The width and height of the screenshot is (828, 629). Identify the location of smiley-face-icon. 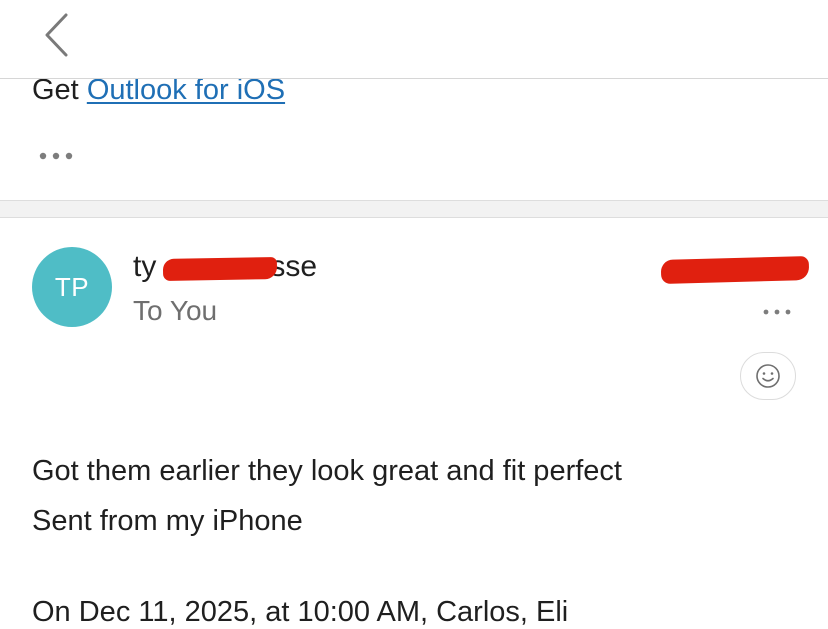
(768, 376).